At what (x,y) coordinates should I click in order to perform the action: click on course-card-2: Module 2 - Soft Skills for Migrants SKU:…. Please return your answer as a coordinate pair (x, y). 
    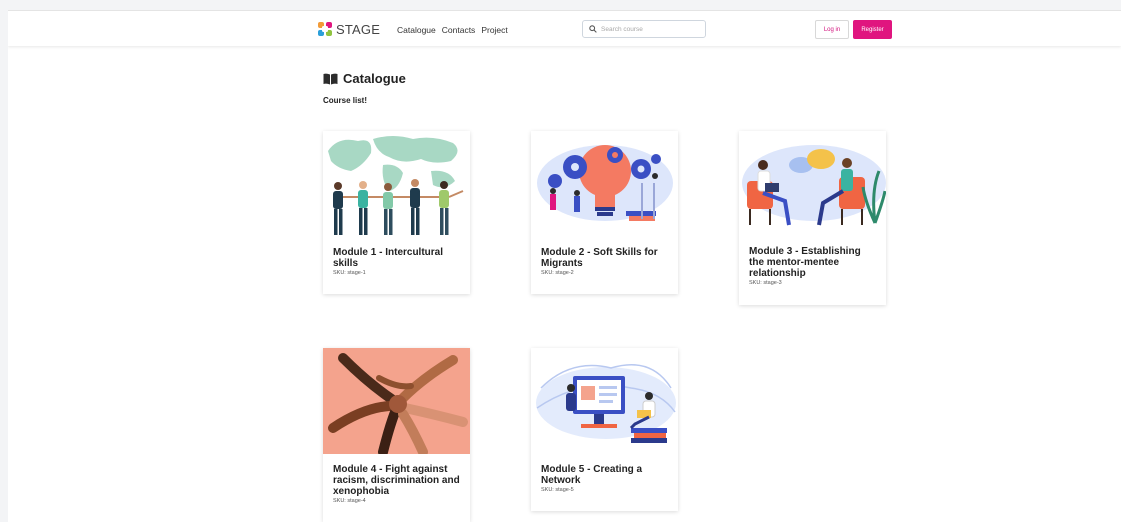
    Looking at the image, I should click on (604, 212).